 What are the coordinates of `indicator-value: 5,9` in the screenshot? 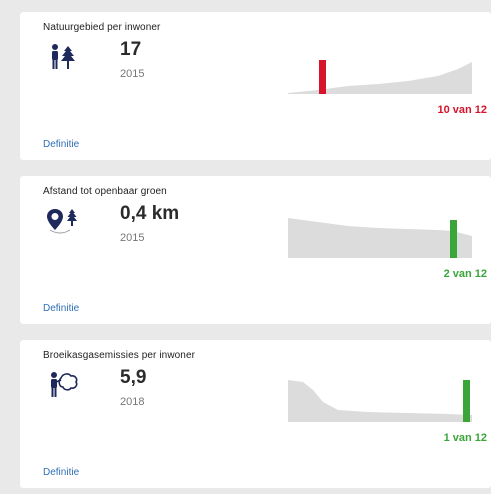 It's located at (133, 377).